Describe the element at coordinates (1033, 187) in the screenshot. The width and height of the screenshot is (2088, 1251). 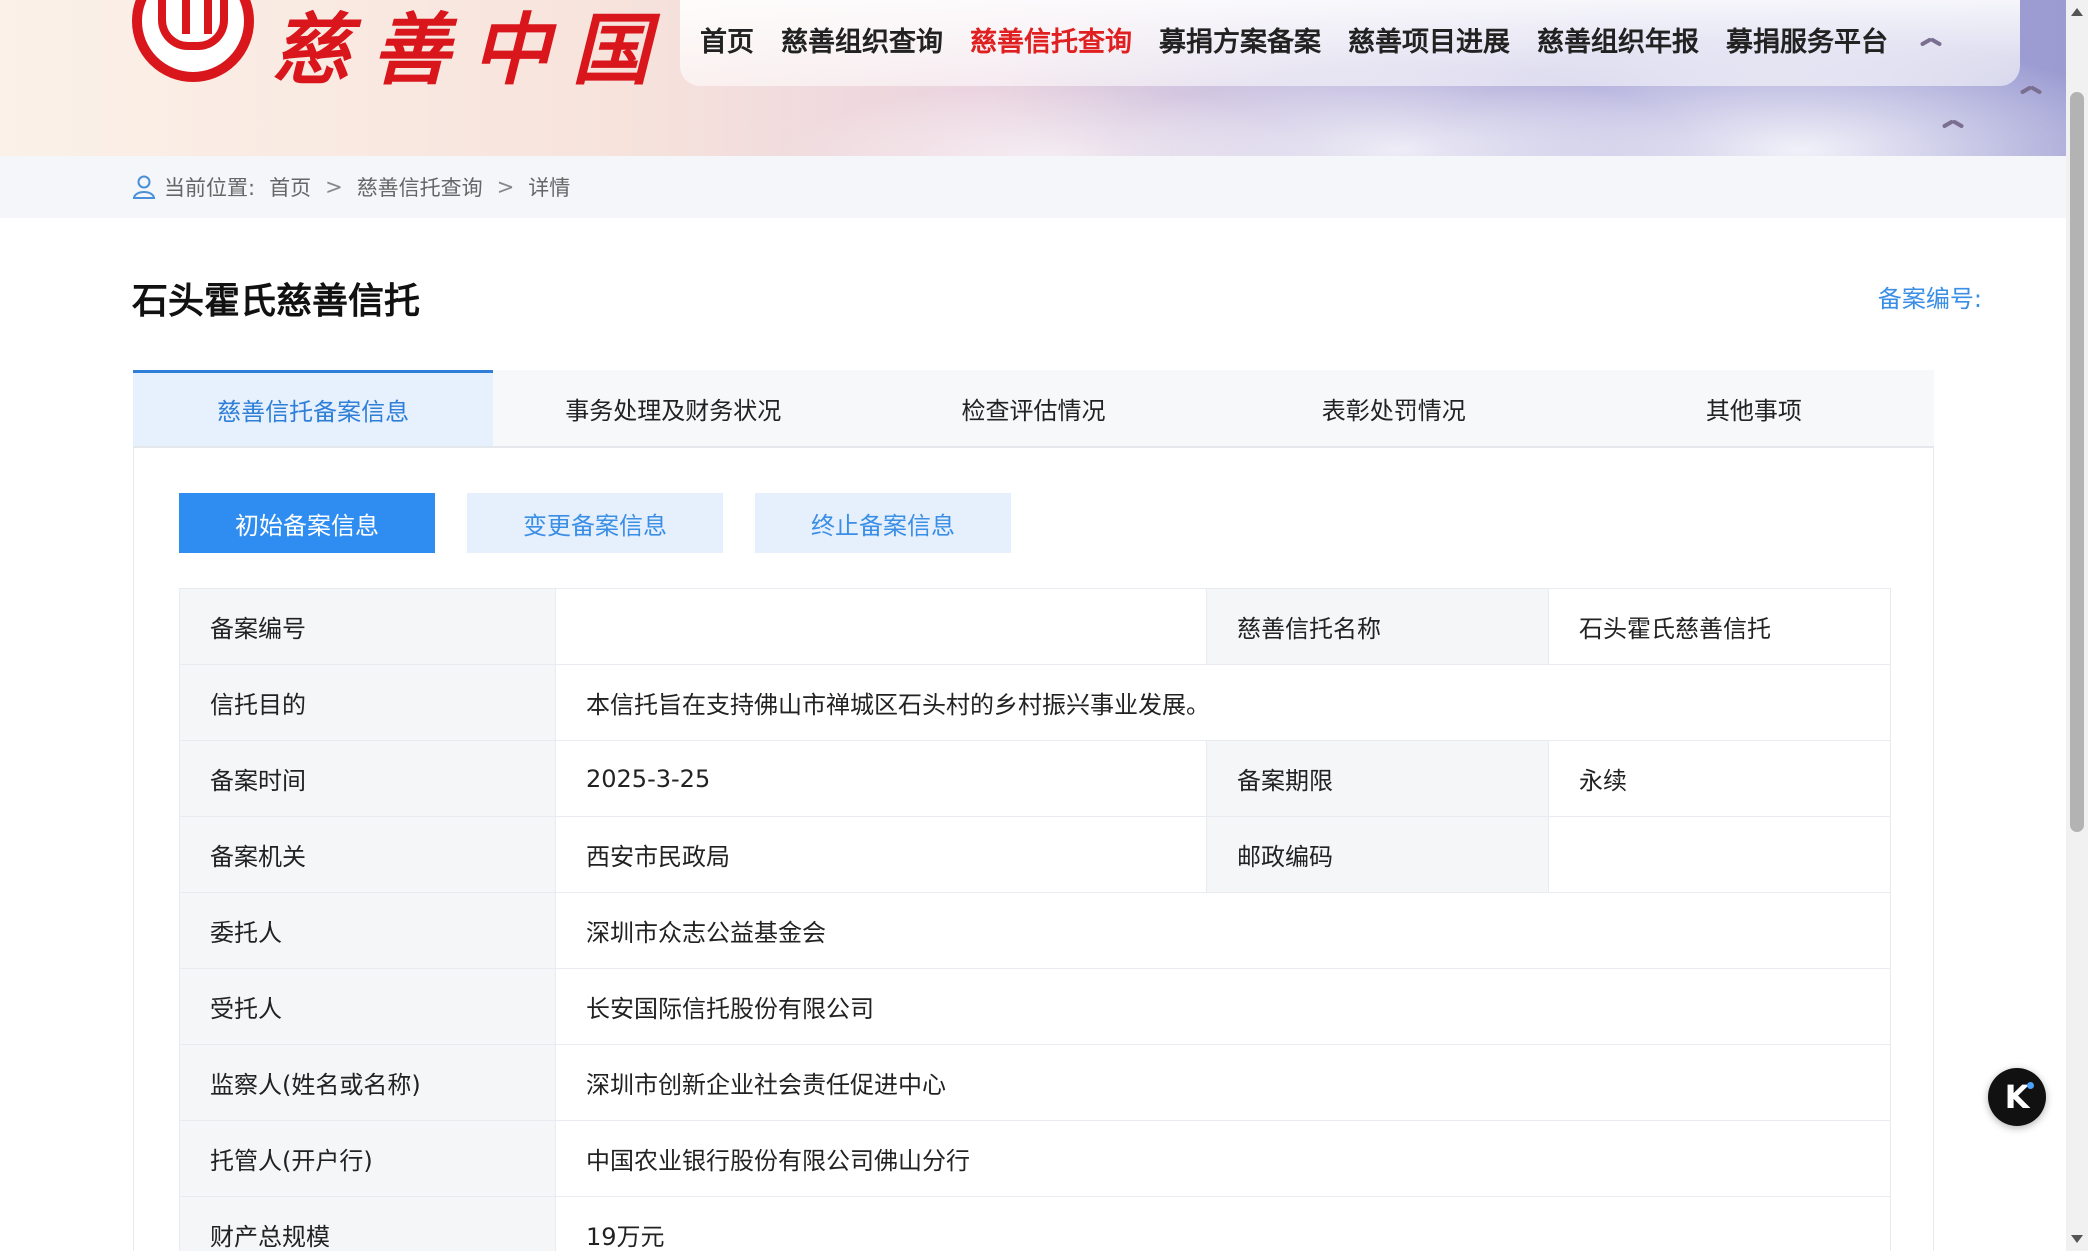
I see `breadcrumb-strip: 当前位置: 首页 > 慈善信托查询 > 详情` at that location.